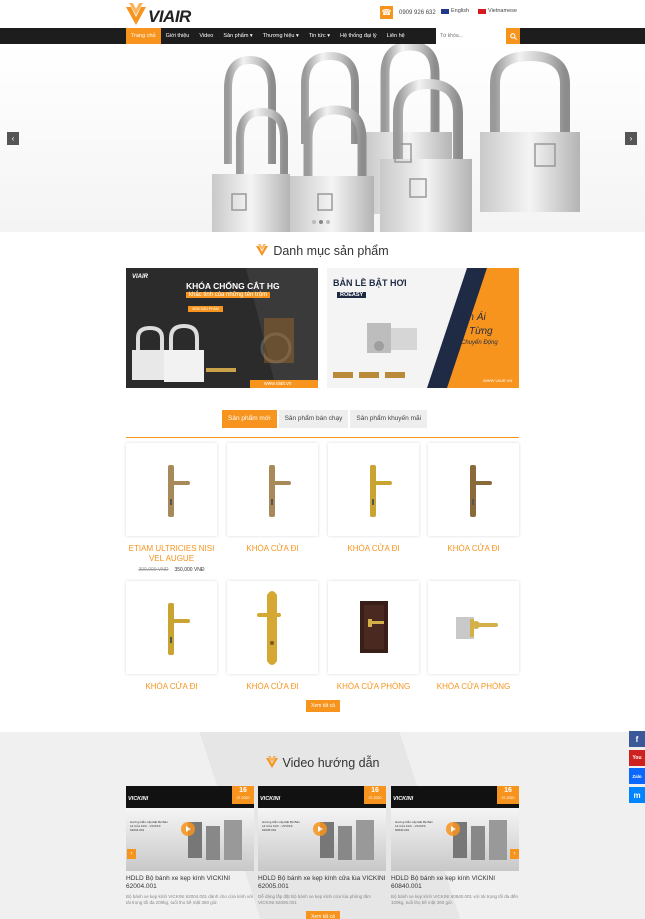  I want to click on price-new: 350,000 VNĐ, so click(189, 570).